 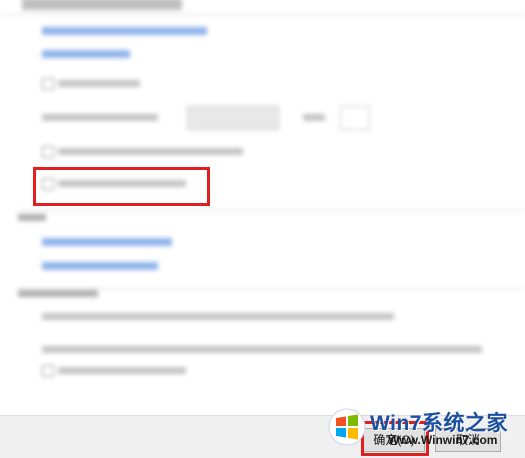 What do you see at coordinates (355, 118) in the screenshot?
I see `value-box` at bounding box center [355, 118].